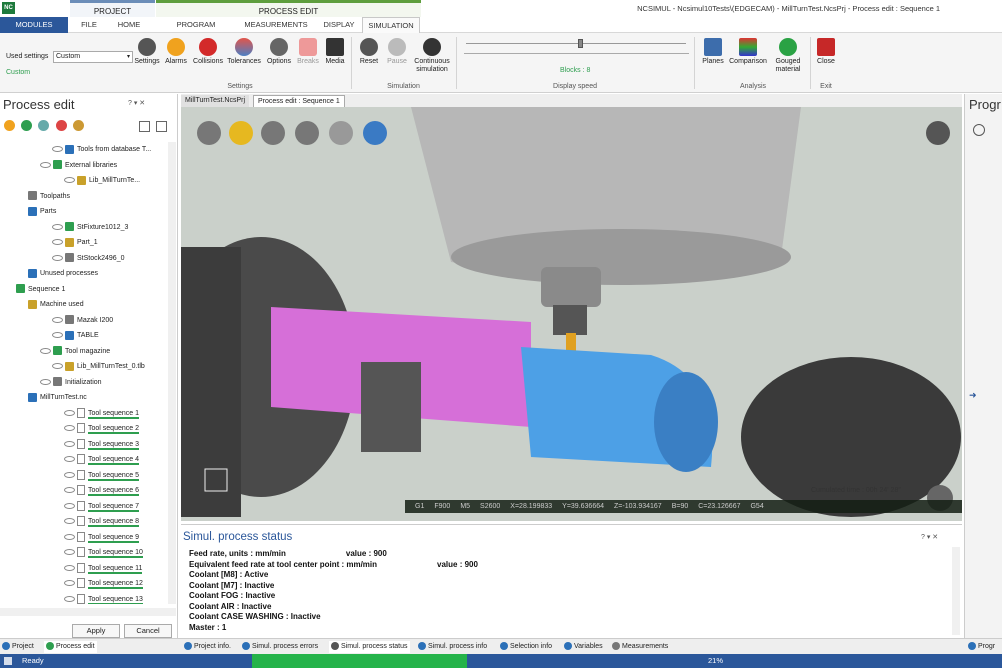  Describe the element at coordinates (90, 228) in the screenshot. I see `tree-item: StFixture1012_3` at that location.